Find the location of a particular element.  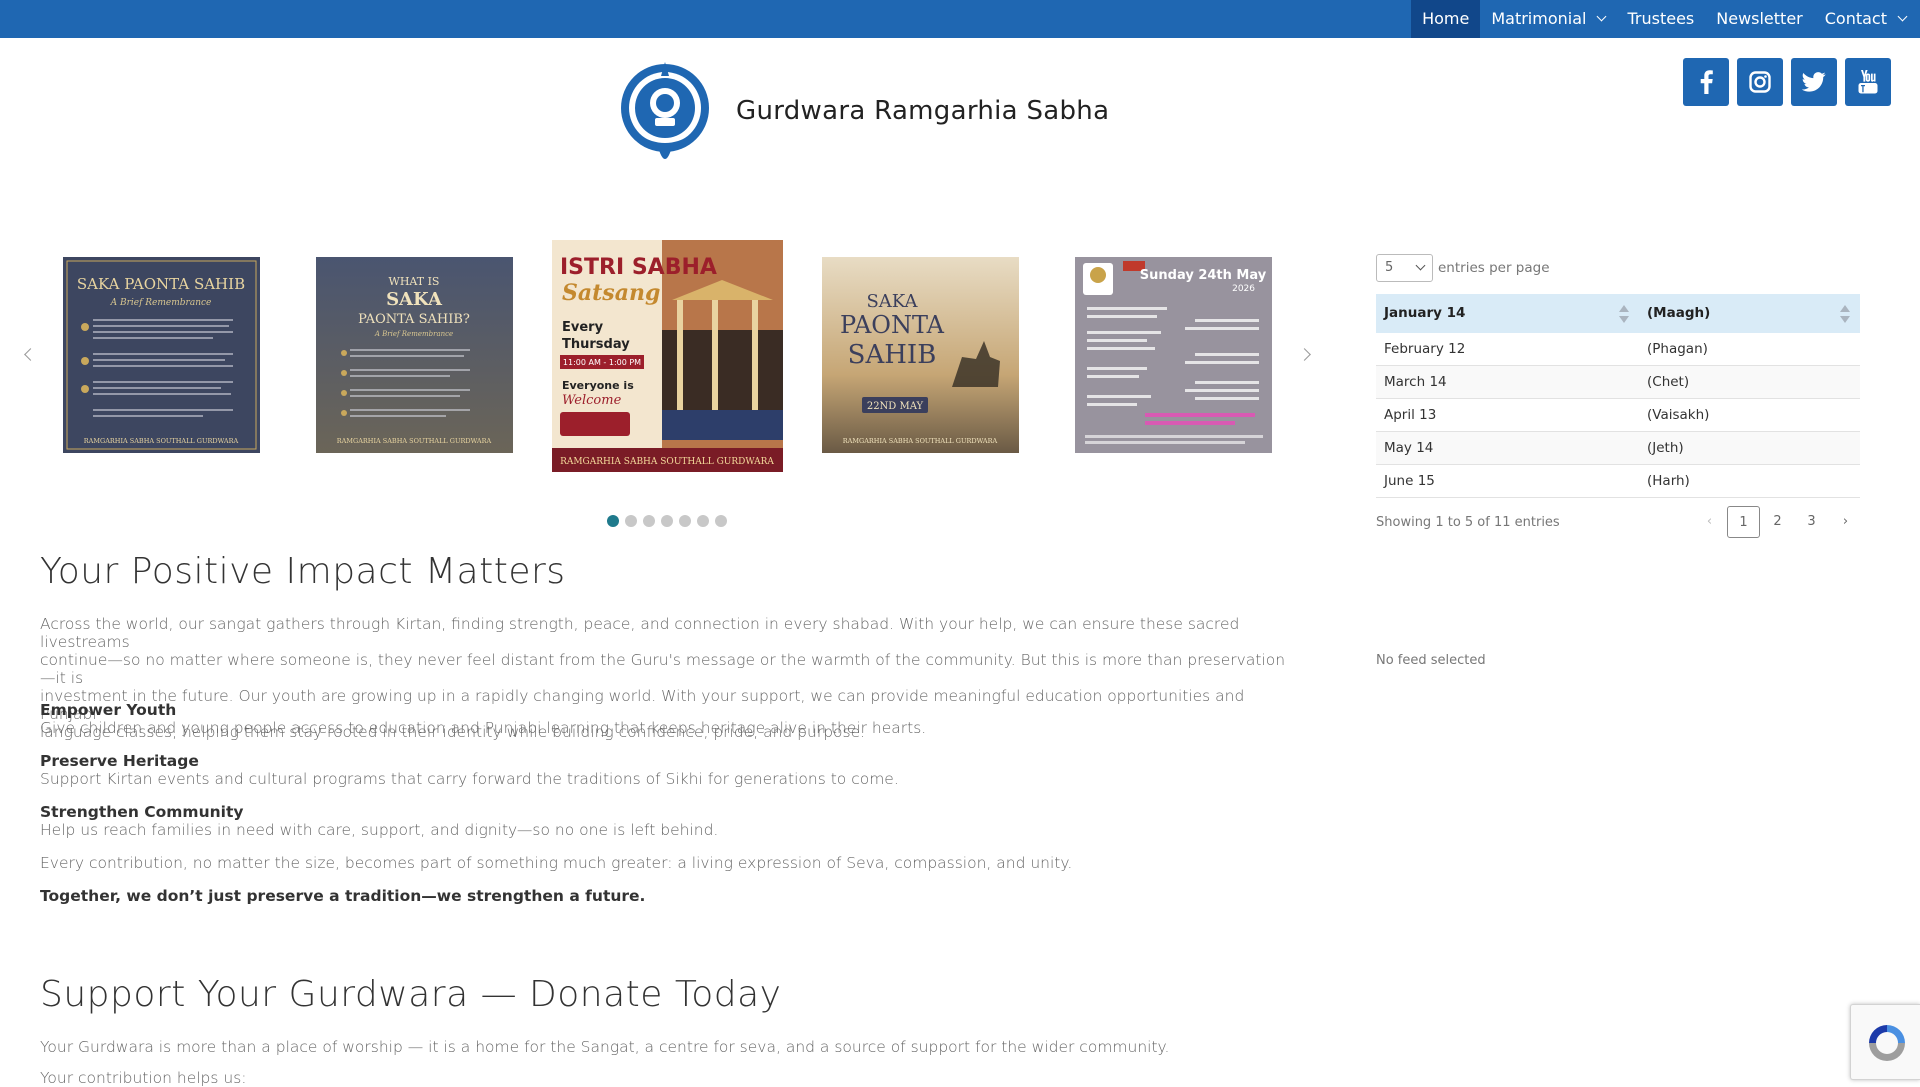

facebook-button is located at coordinates (1706, 82).